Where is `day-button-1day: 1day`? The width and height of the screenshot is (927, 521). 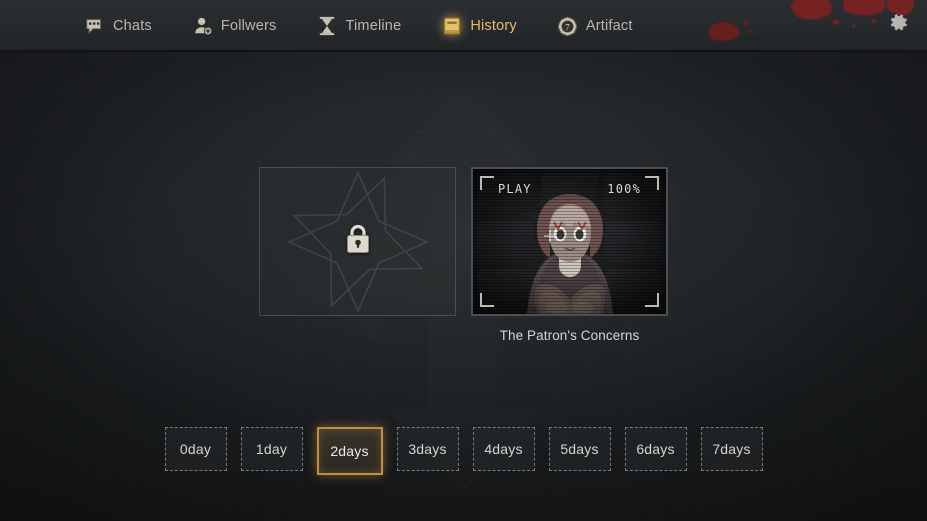
day-button-1day: 1day is located at coordinates (271, 449).